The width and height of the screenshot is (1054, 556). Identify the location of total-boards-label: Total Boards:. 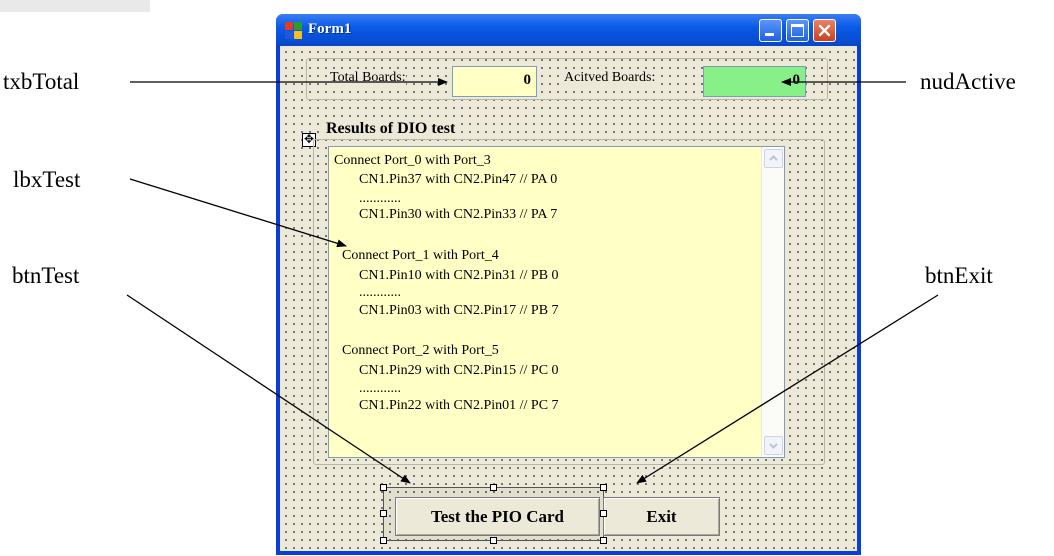
(368, 77).